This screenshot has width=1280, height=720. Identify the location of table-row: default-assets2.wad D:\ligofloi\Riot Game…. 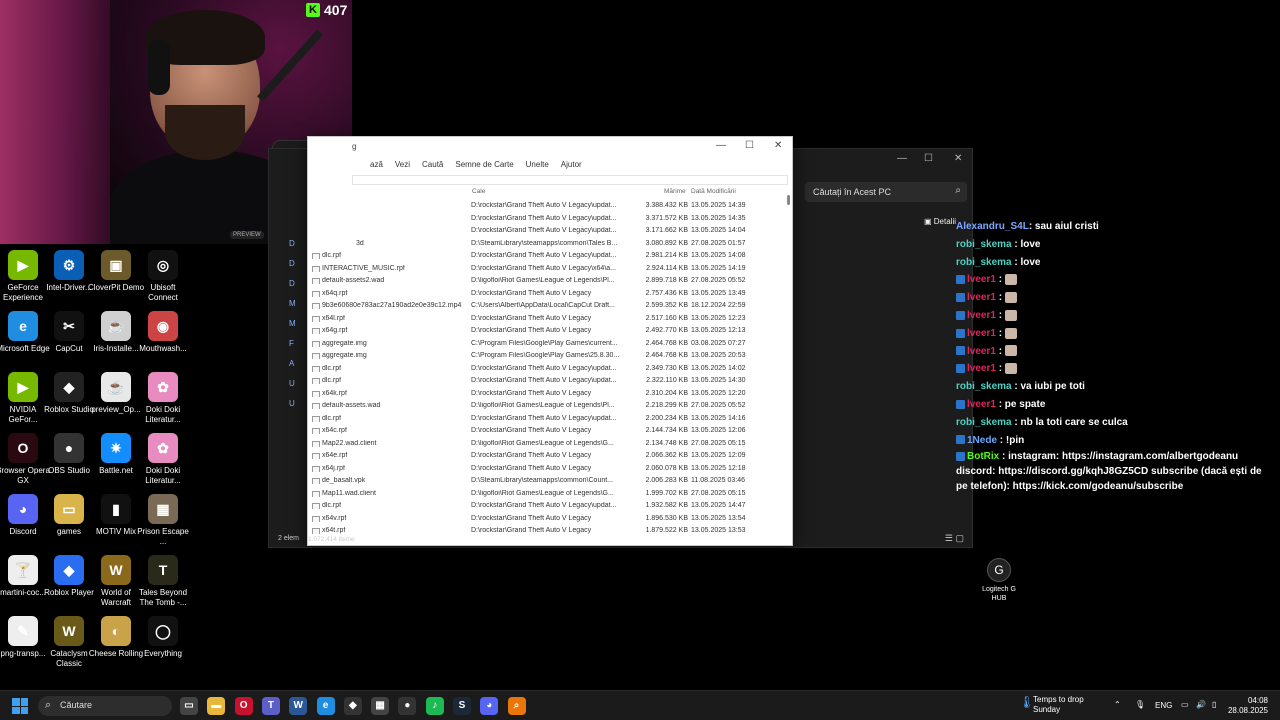
(546, 281).